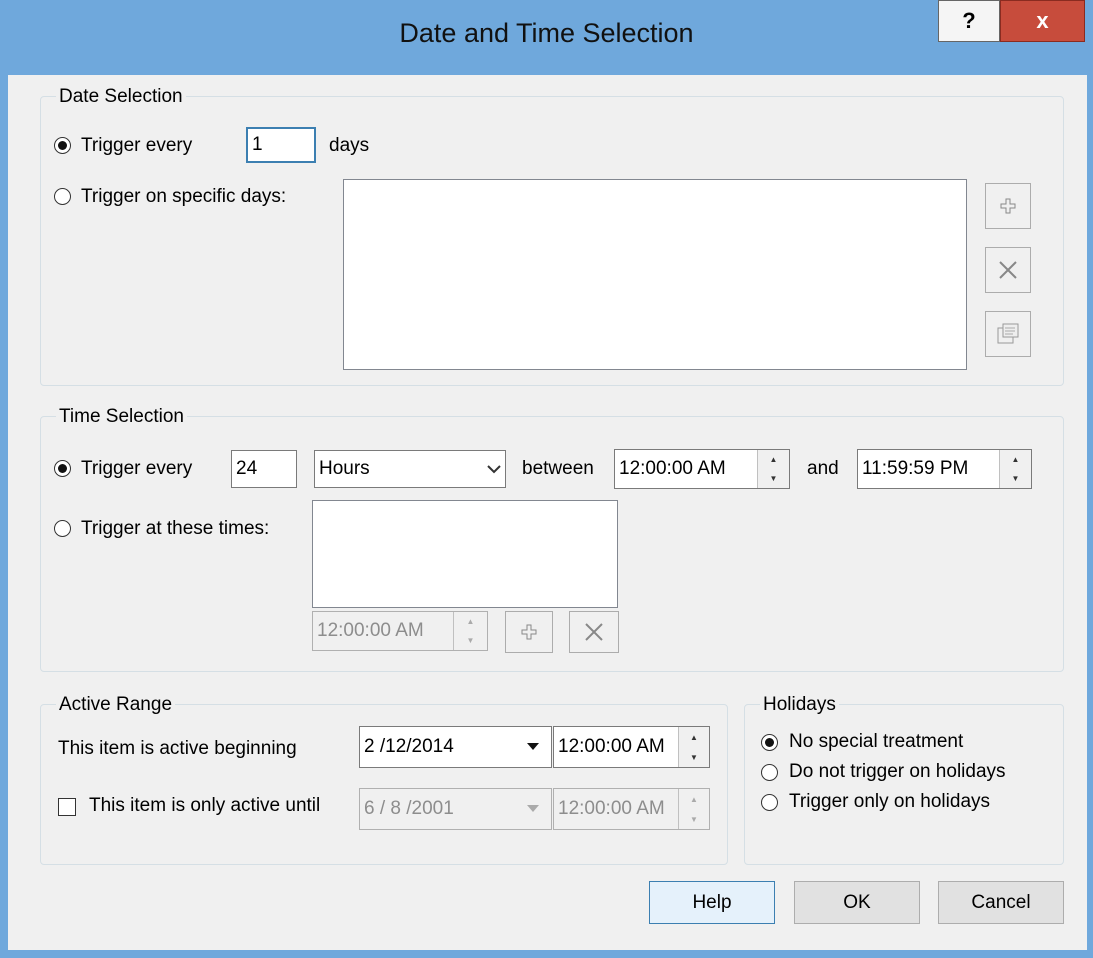 Image resolution: width=1093 pixels, height=958 pixels. Describe the element at coordinates (116, 705) in the screenshot. I see `active-range-legend: Active Range` at that location.